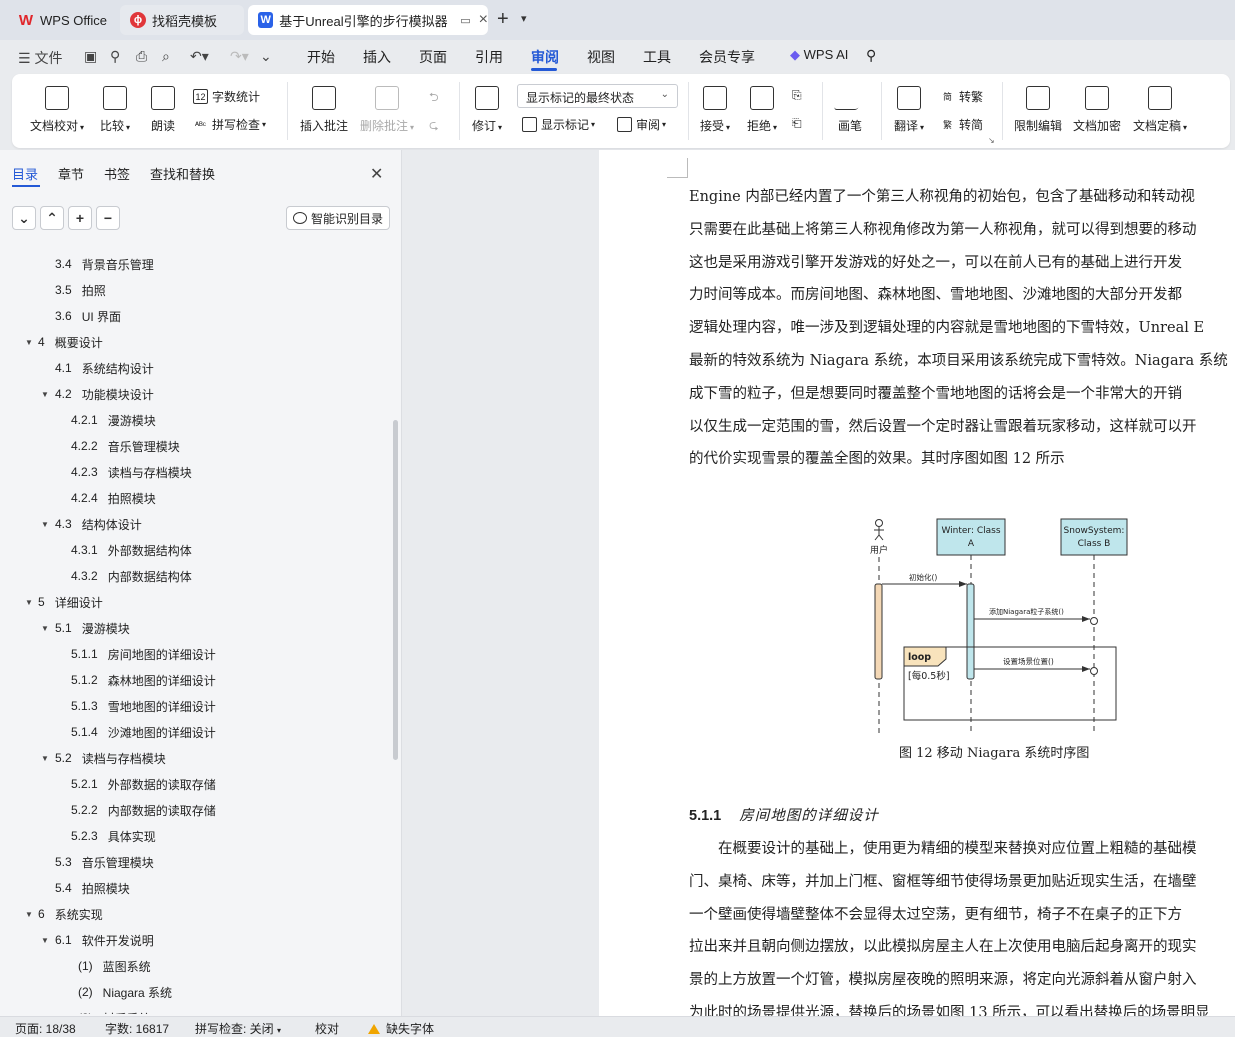  I want to click on to-simplified-button: 繁转简, so click(961, 124).